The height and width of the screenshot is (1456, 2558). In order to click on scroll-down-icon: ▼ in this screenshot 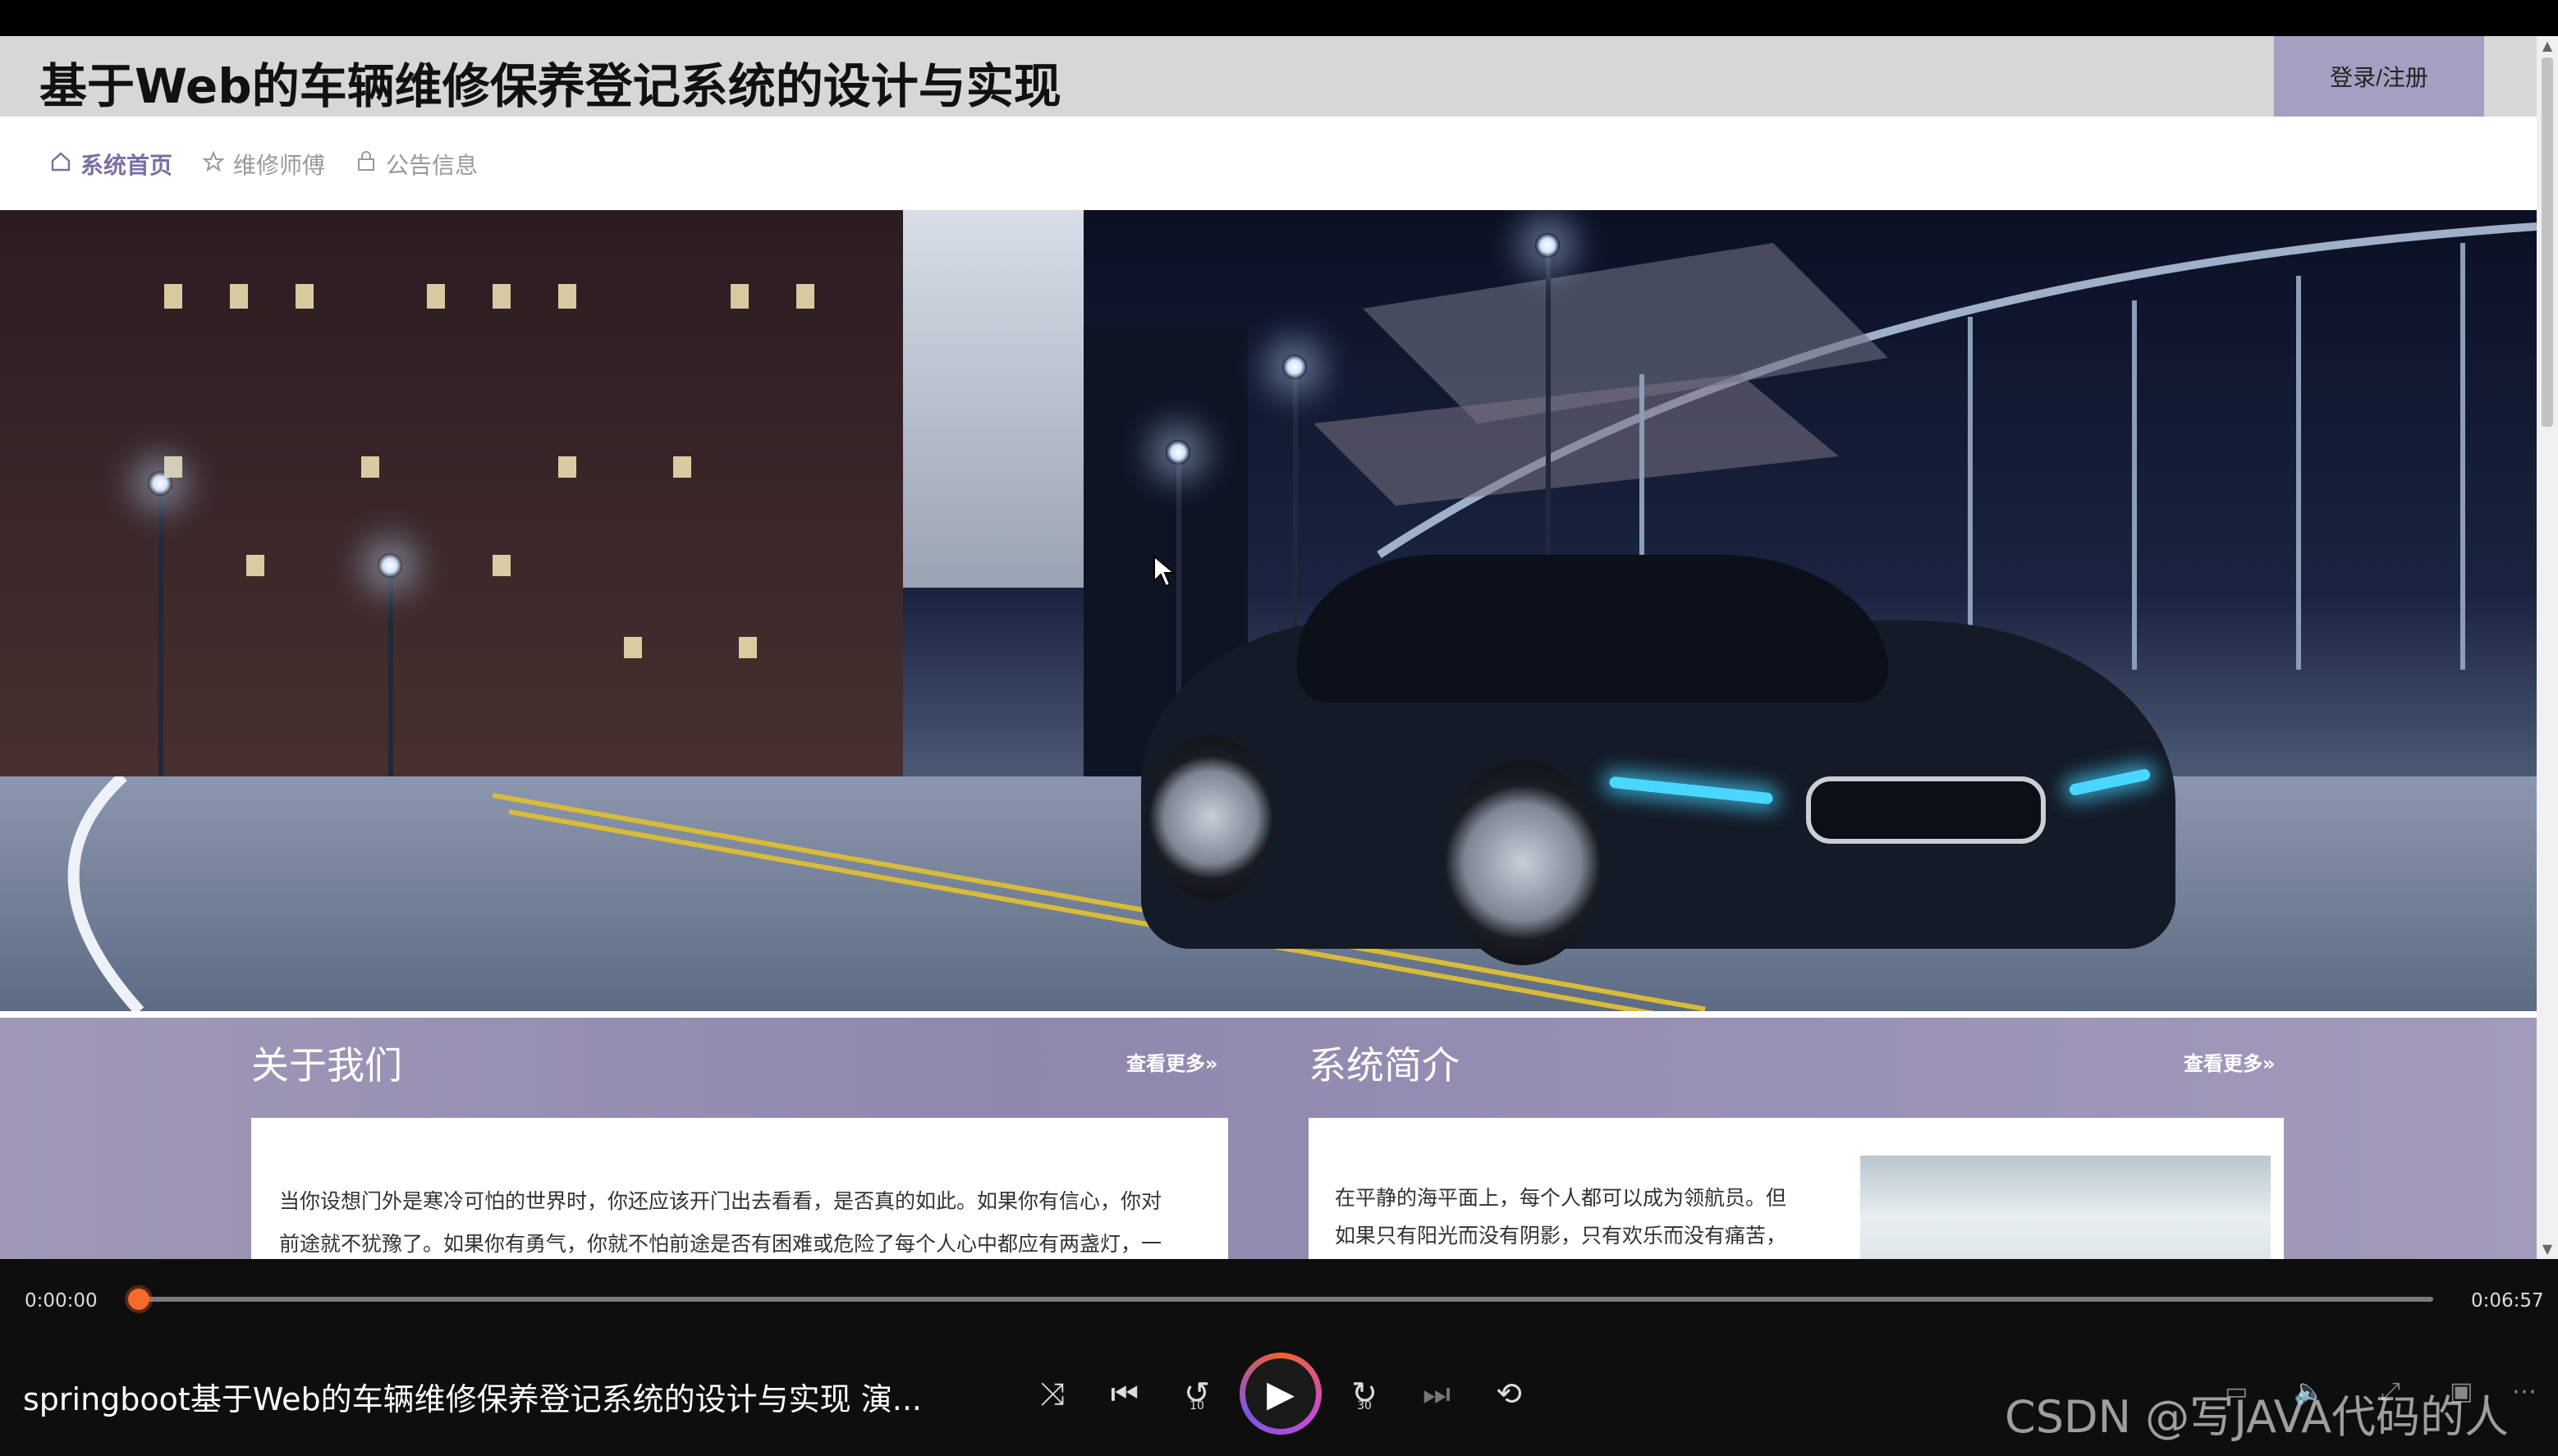, I will do `click(2547, 1249)`.